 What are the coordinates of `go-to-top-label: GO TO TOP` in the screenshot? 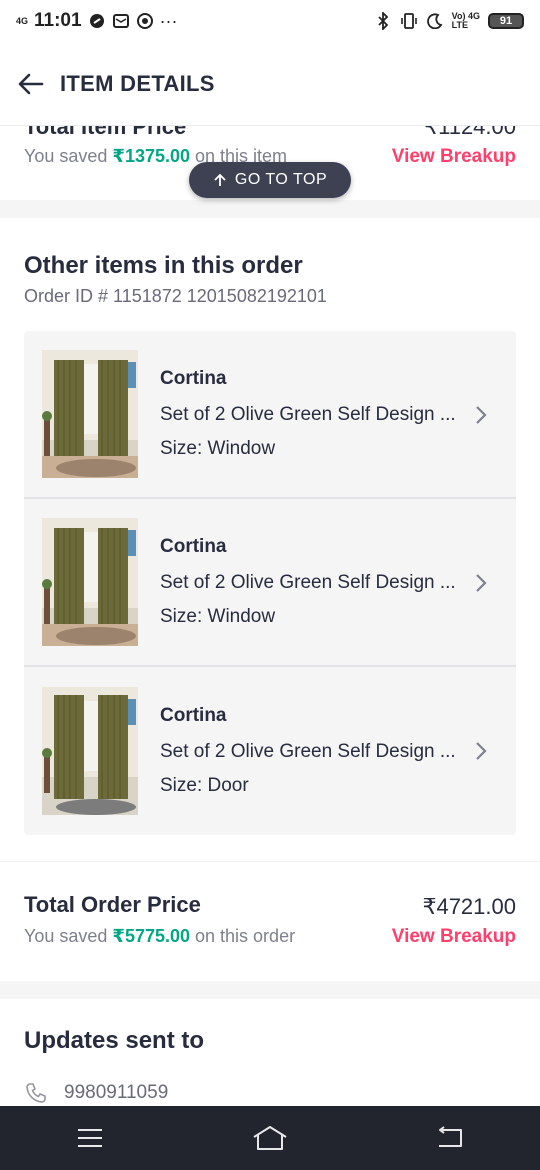 It's located at (281, 179).